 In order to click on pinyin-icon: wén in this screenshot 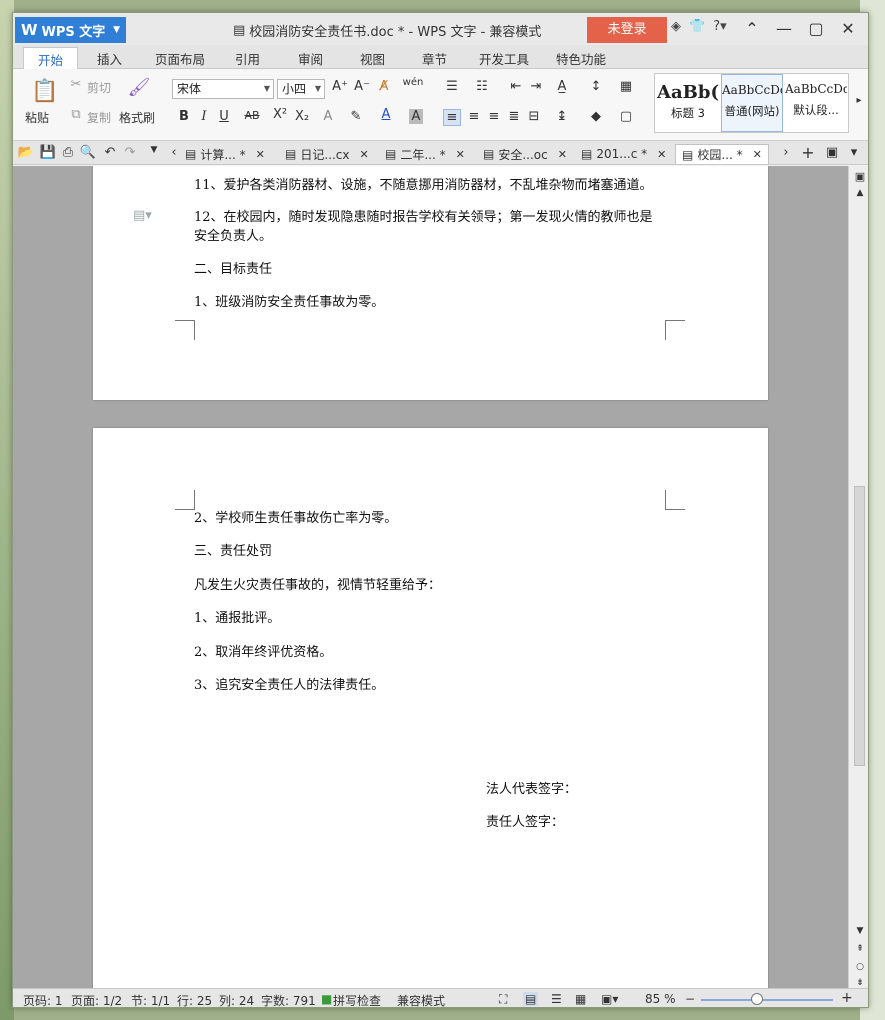, I will do `click(413, 82)`.